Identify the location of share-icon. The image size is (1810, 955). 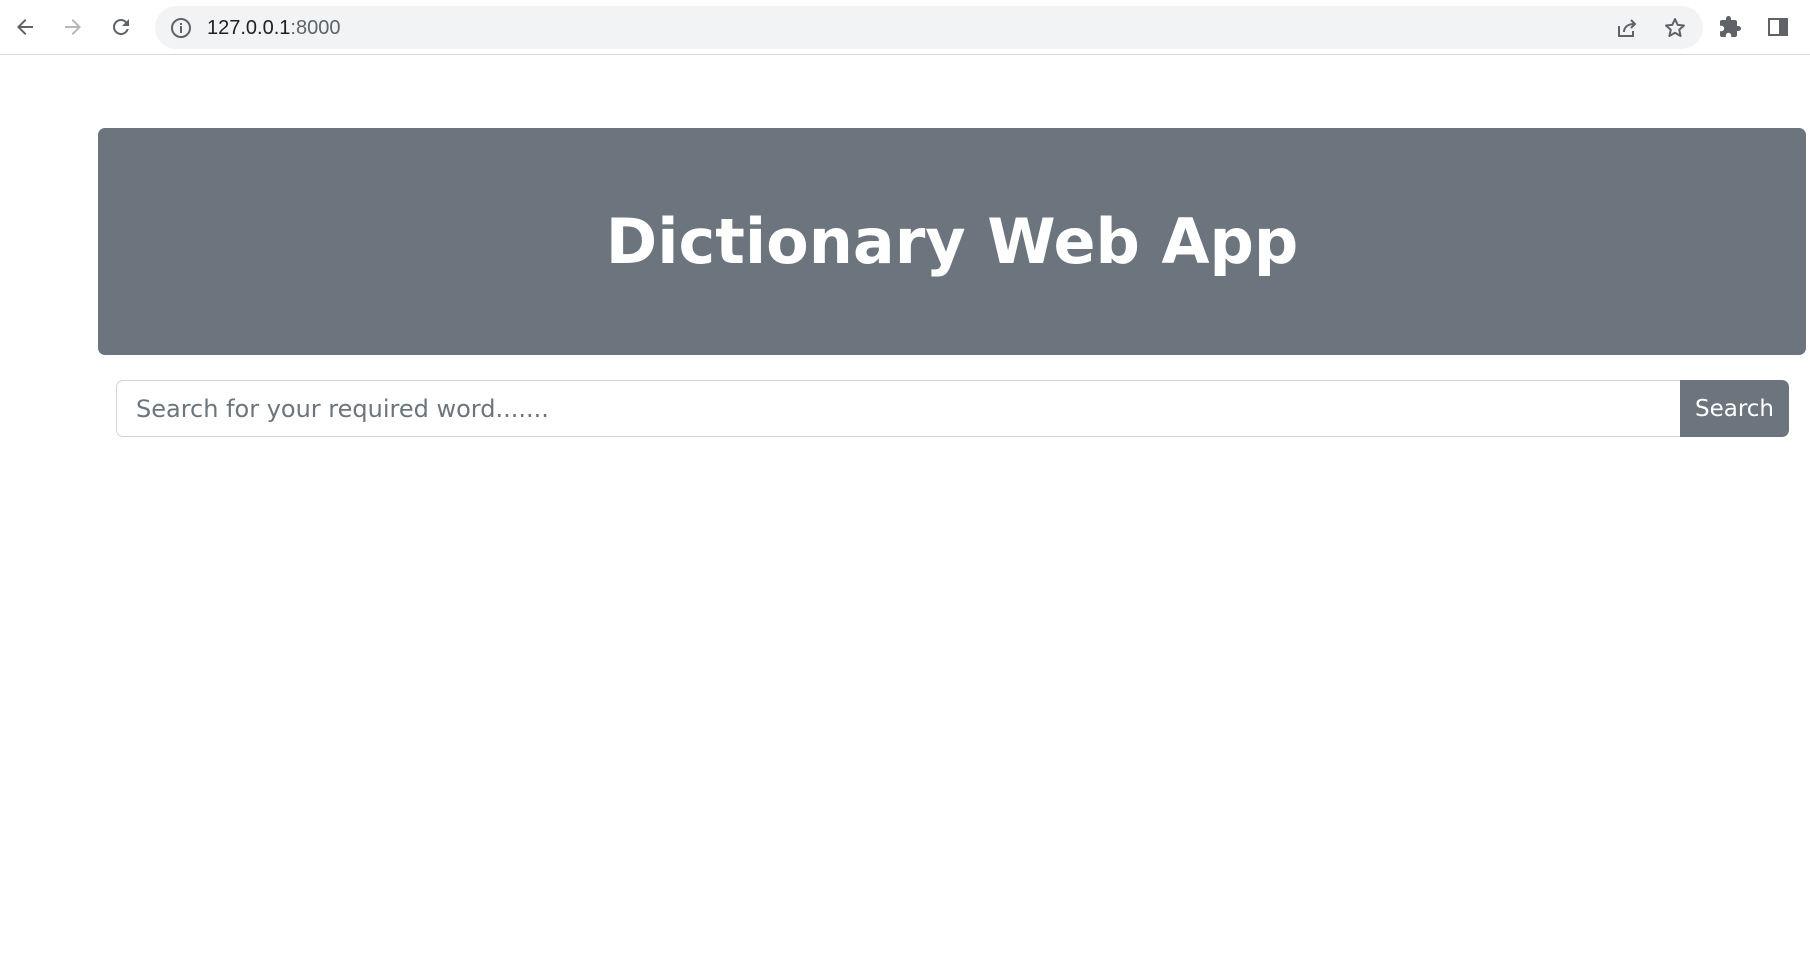
(1627, 28).